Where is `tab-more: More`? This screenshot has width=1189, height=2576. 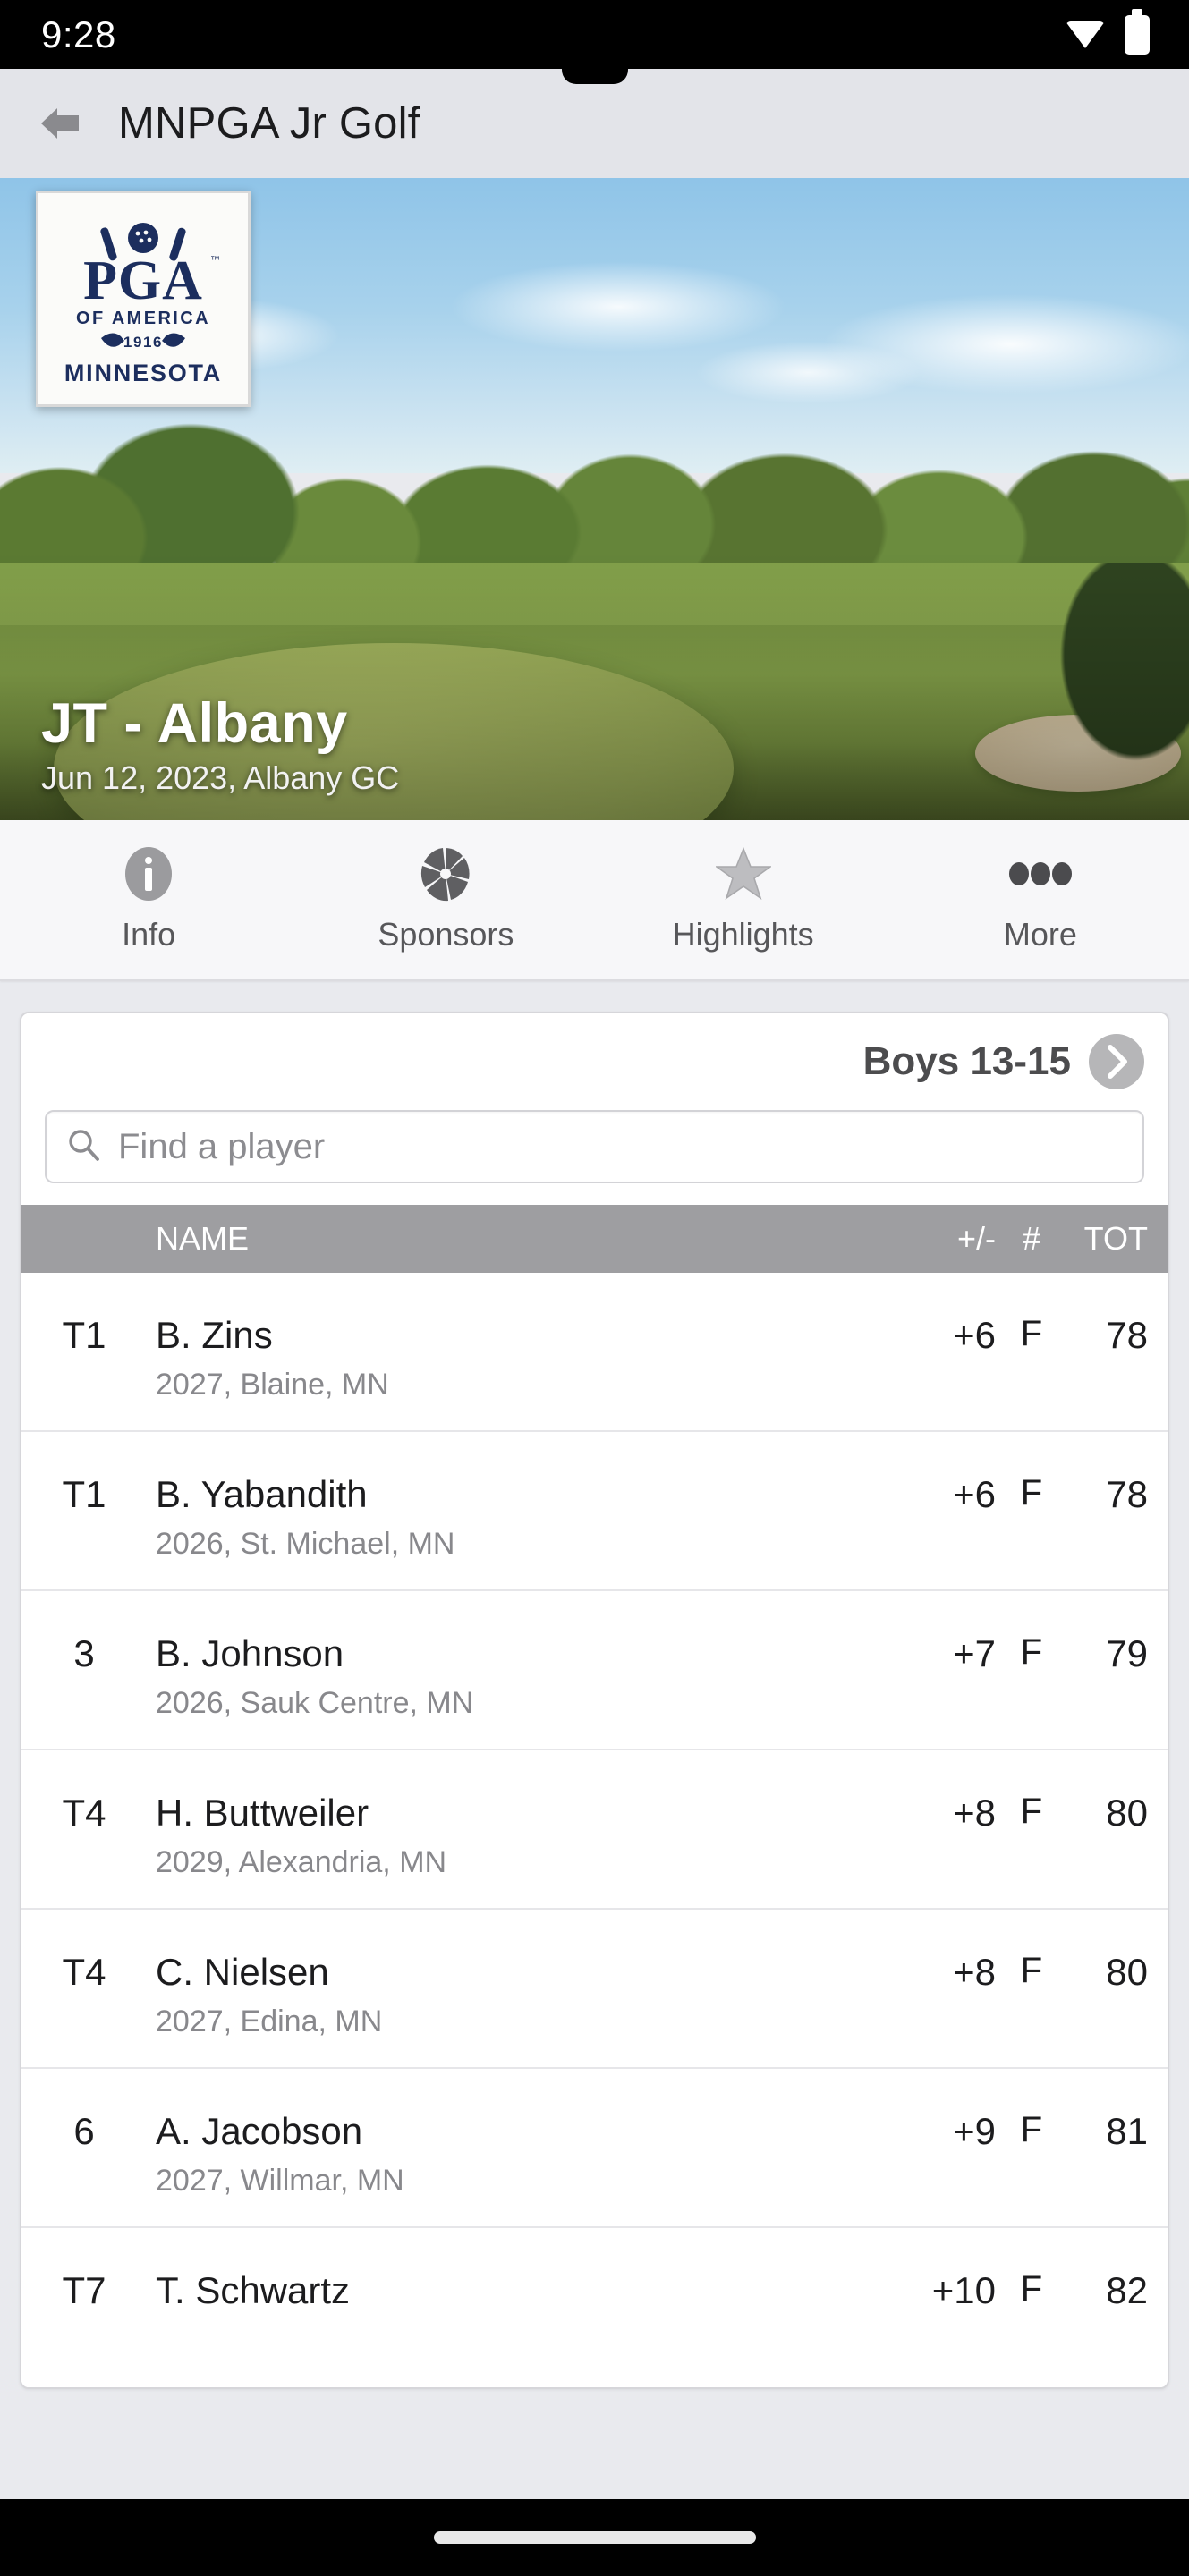 tab-more: More is located at coordinates (1040, 899).